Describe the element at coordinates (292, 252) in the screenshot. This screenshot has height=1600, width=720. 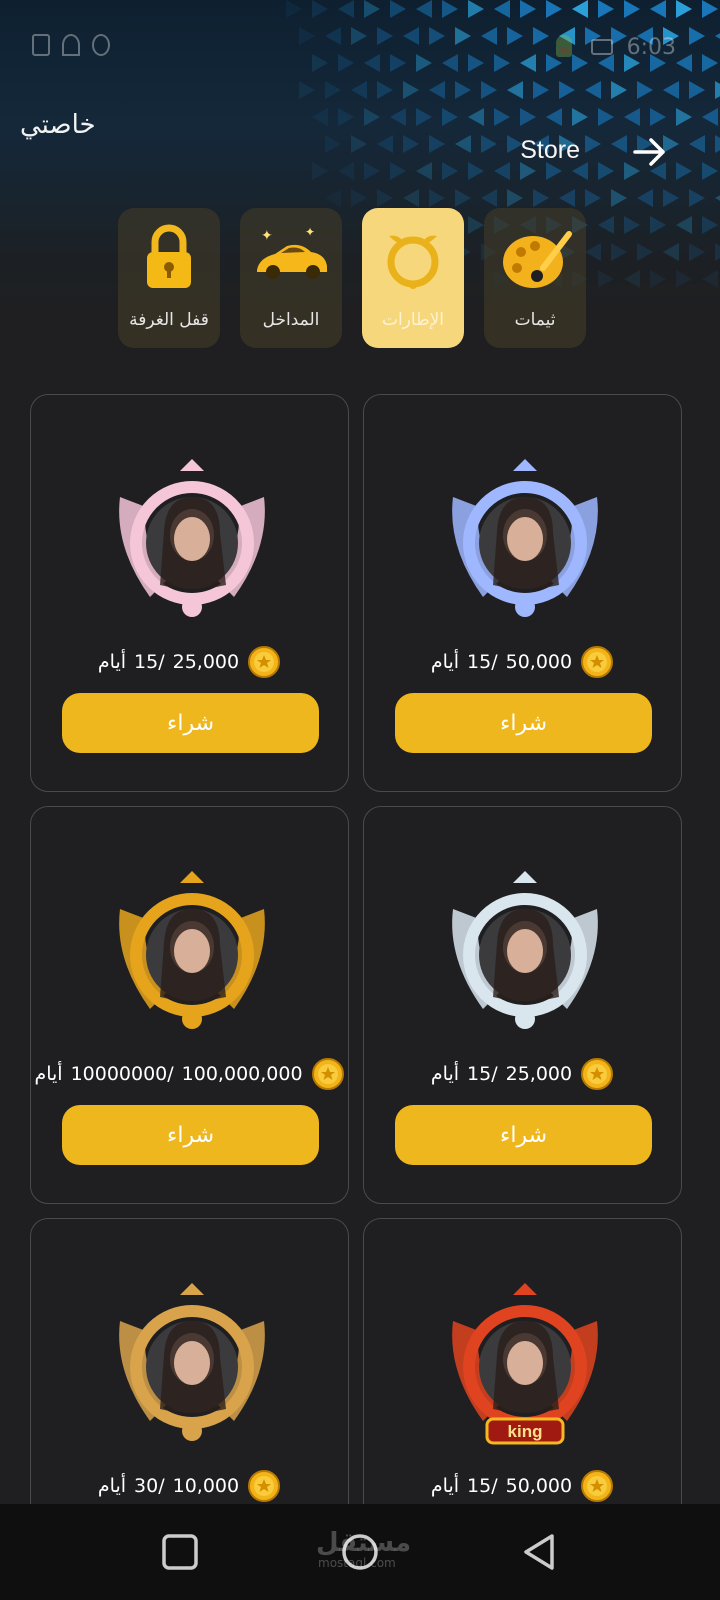
I see `car-icon: ✦ ✦` at that location.